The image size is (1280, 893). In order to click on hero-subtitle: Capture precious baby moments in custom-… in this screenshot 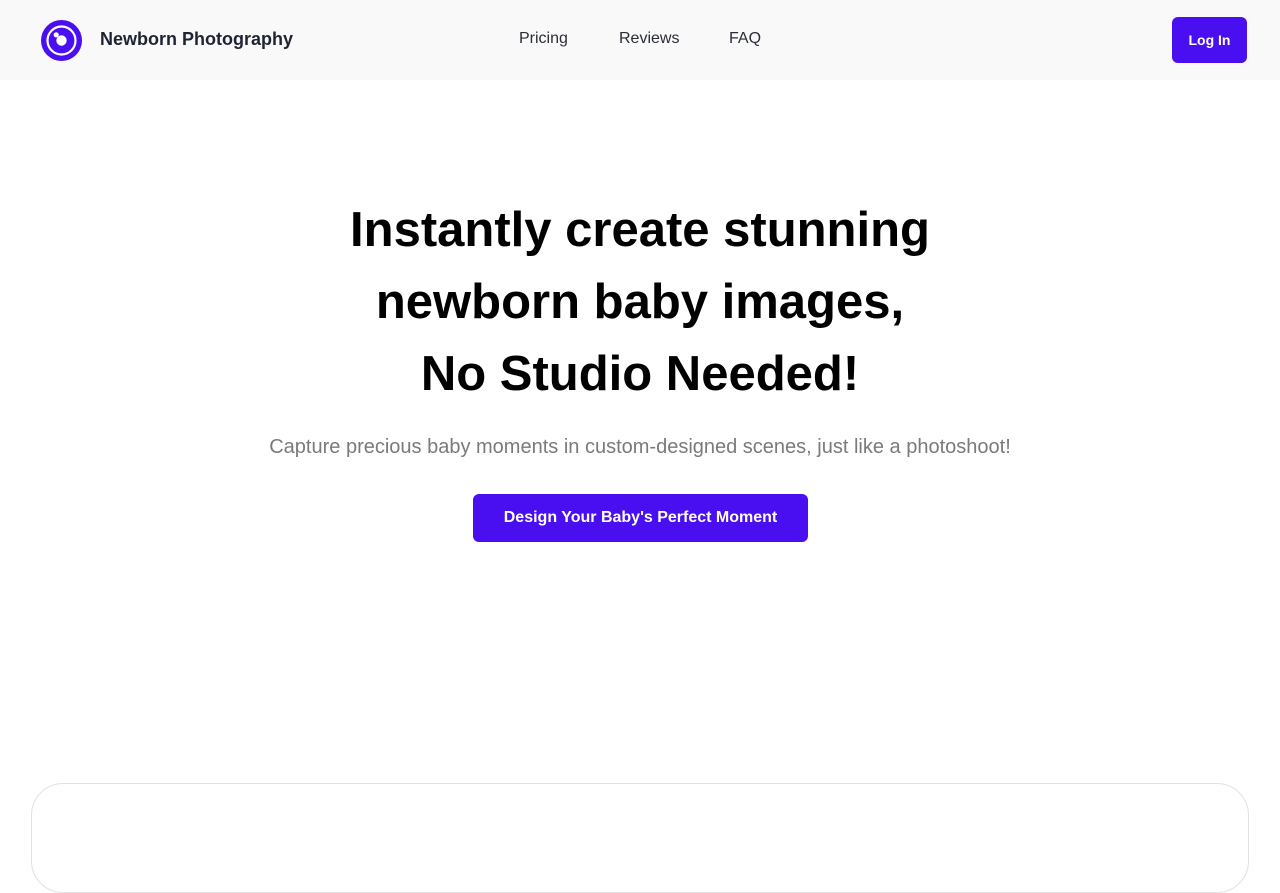, I will do `click(640, 447)`.